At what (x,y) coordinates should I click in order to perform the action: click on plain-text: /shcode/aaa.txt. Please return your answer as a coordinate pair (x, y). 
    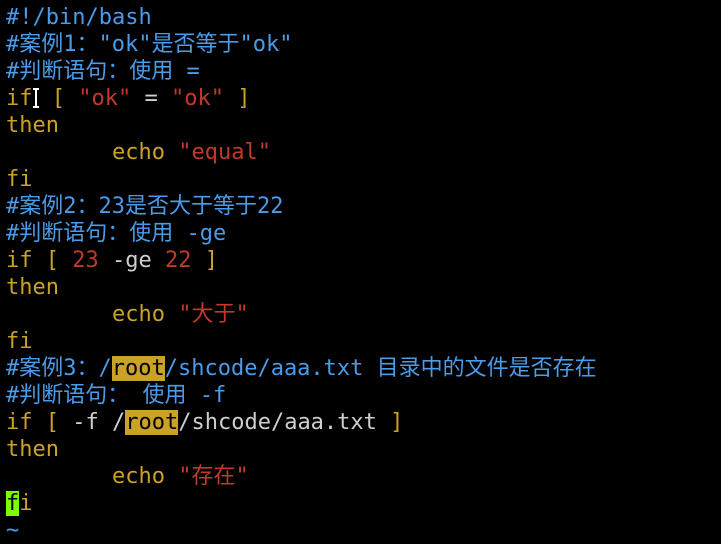
    Looking at the image, I should click on (277, 422).